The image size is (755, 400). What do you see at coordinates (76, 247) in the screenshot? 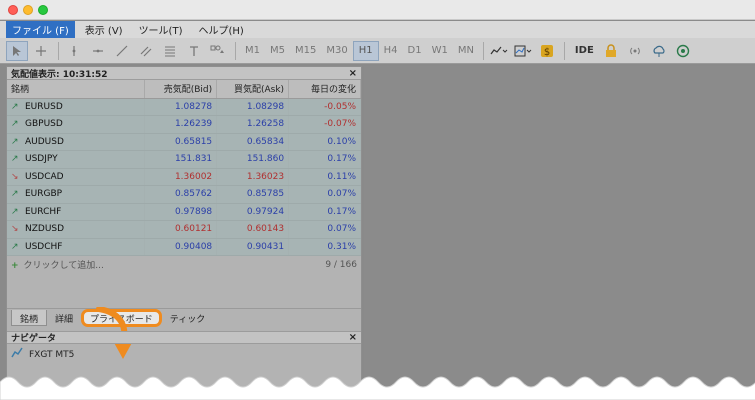
I see `symbol-cell: ↗ USDCHF` at bounding box center [76, 247].